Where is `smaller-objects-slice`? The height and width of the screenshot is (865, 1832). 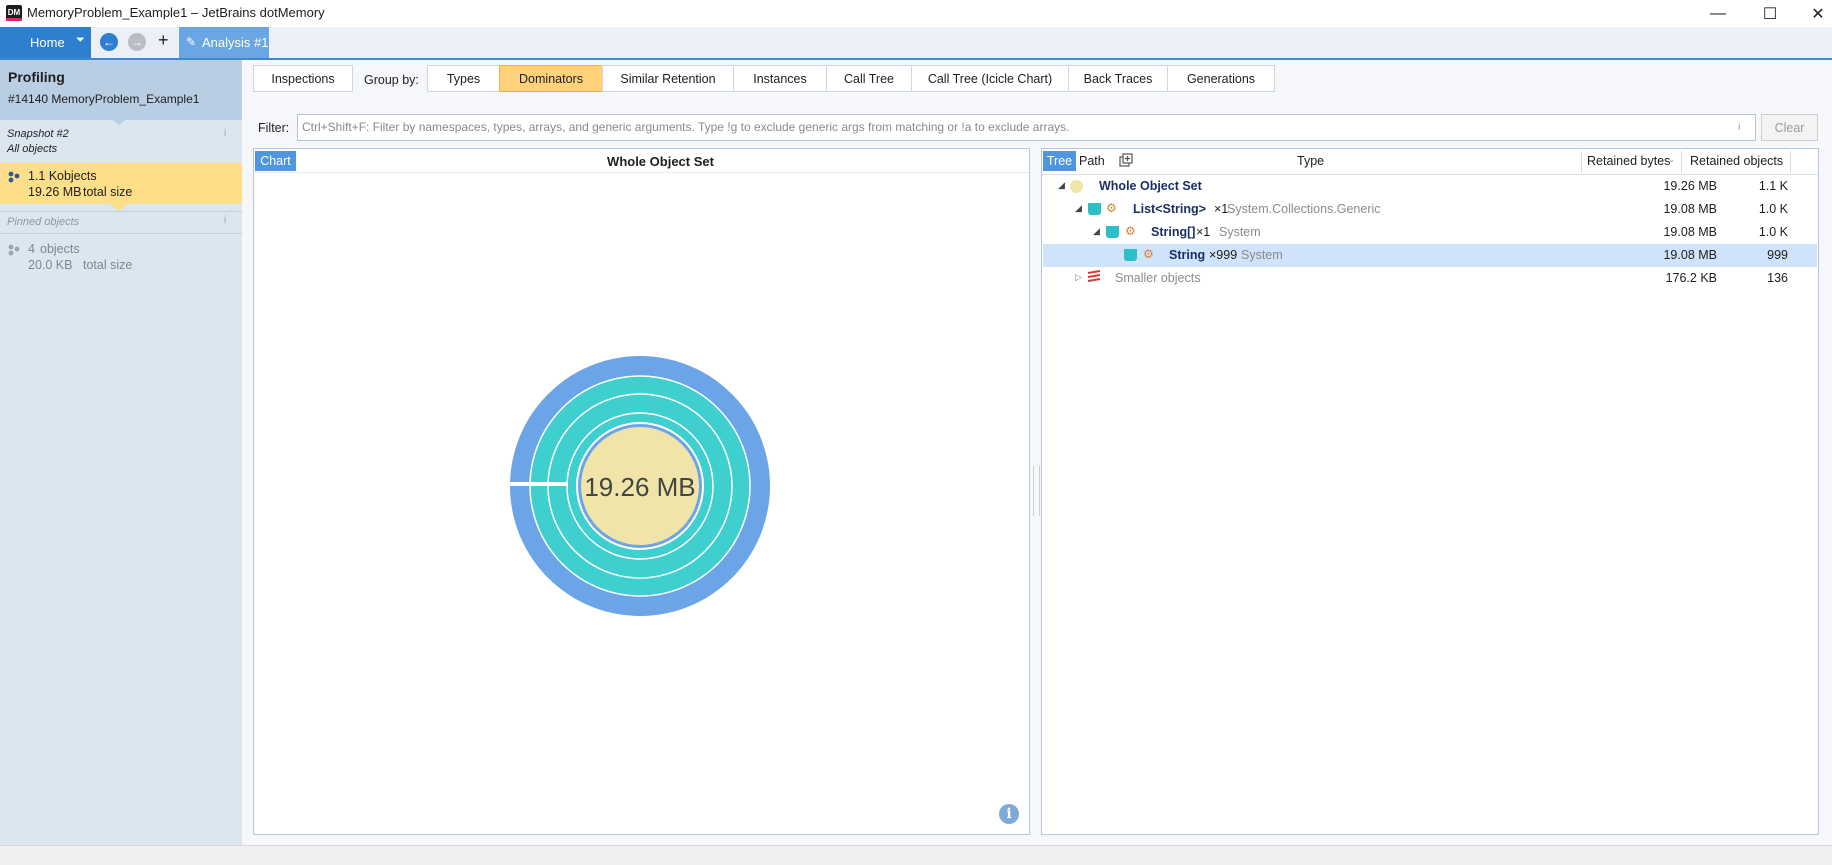
smaller-objects-slice is located at coordinates (534, 484).